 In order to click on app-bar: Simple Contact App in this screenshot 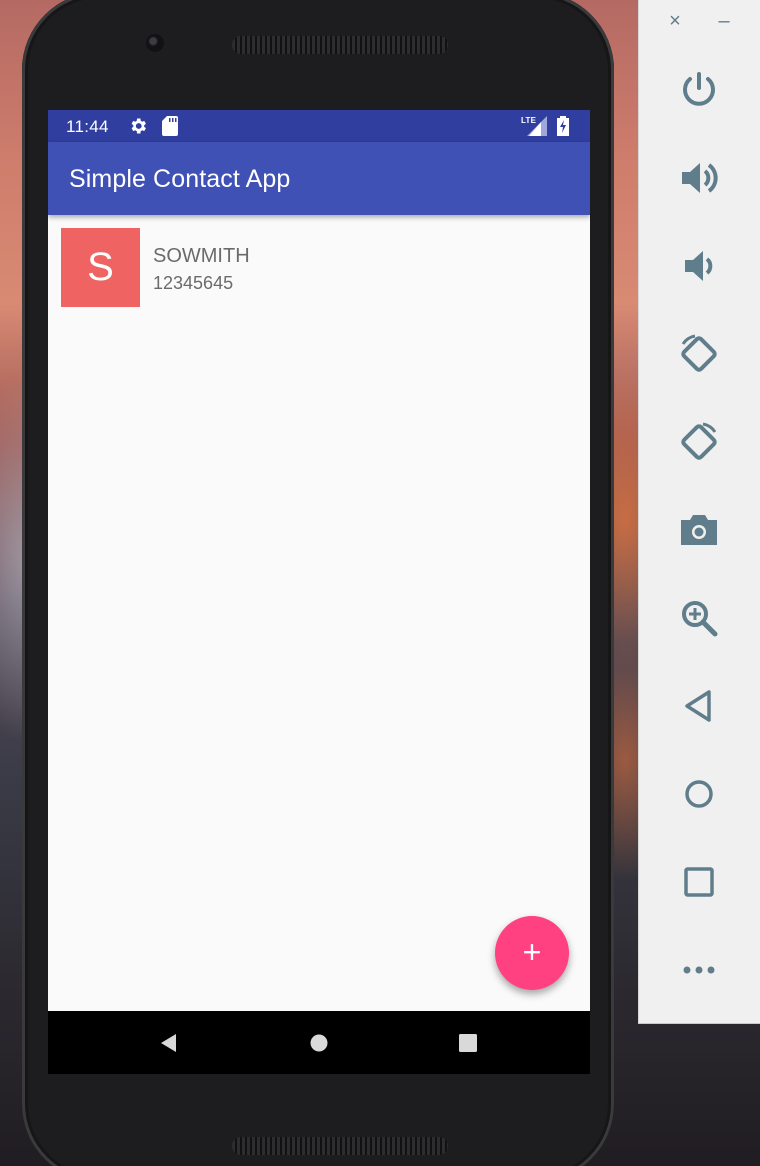, I will do `click(319, 178)`.